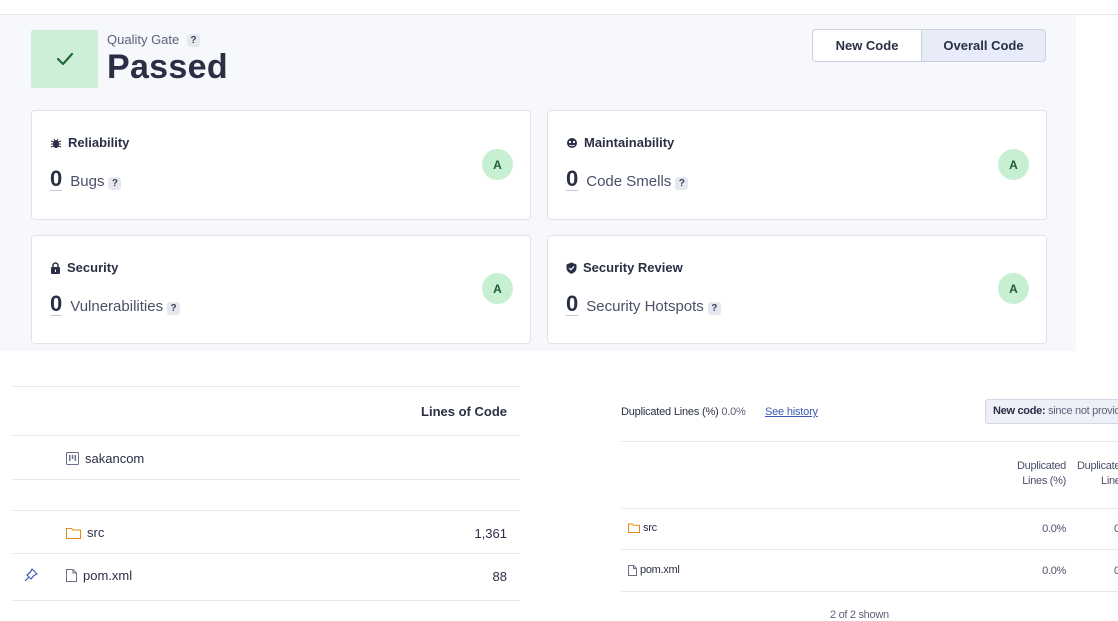 The width and height of the screenshot is (1118, 621). What do you see at coordinates (89, 142) in the screenshot?
I see `reliability-title: Reliability` at bounding box center [89, 142].